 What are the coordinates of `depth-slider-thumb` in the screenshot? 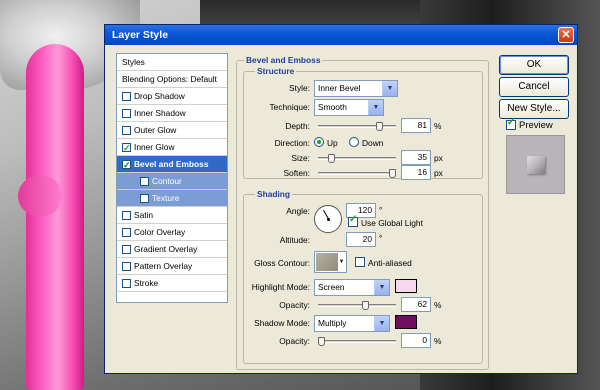 It's located at (379, 126).